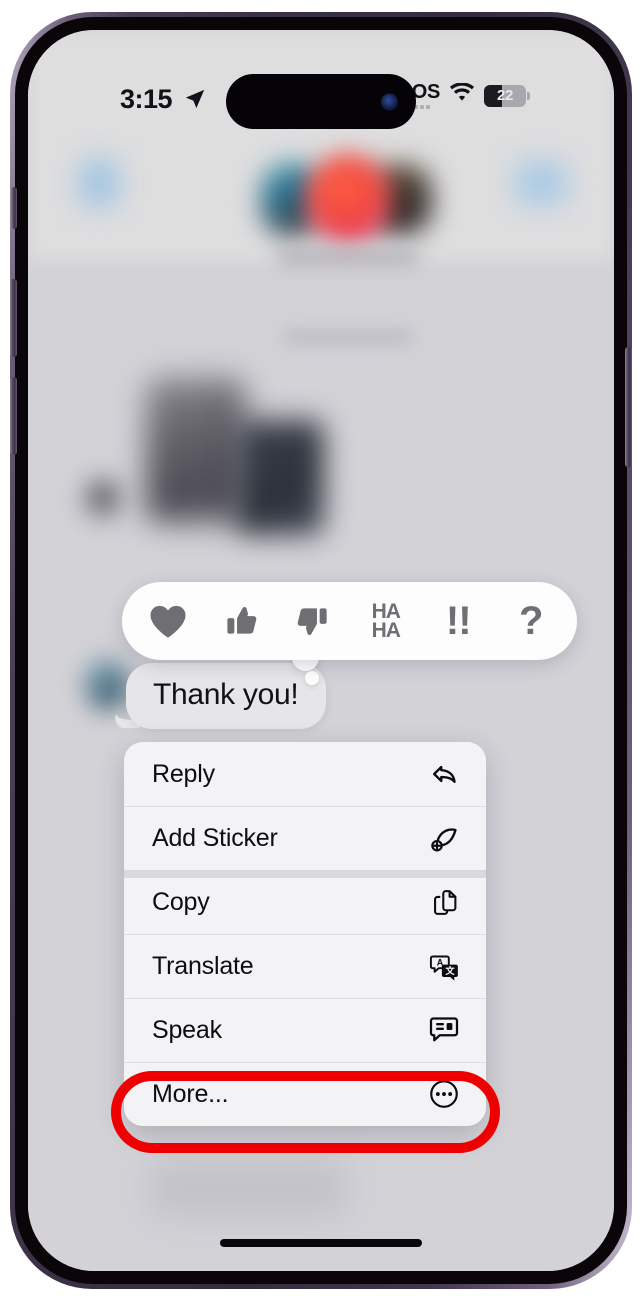 This screenshot has height=1301, width=642. What do you see at coordinates (321, 101) in the screenshot?
I see `dynamic-island` at bounding box center [321, 101].